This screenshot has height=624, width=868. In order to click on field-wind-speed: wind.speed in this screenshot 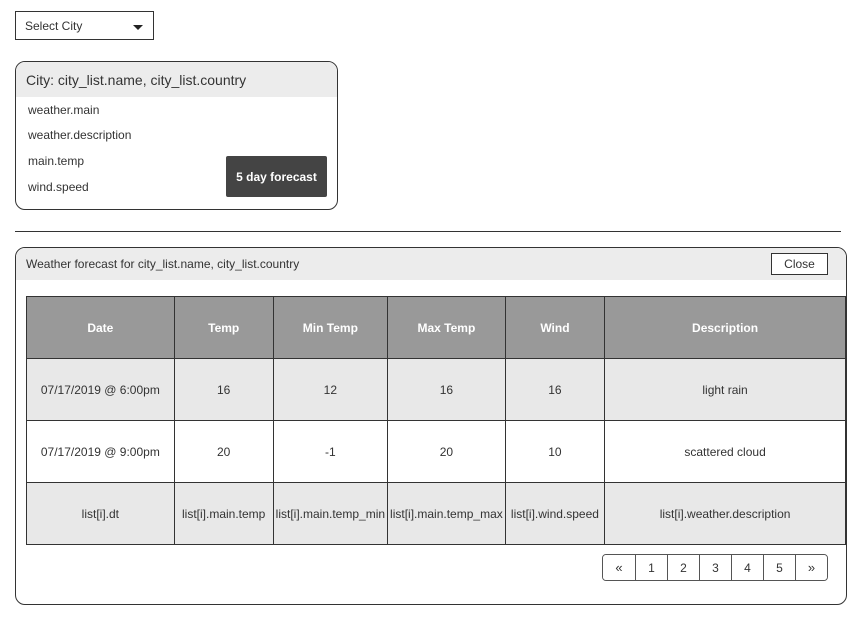, I will do `click(58, 187)`.